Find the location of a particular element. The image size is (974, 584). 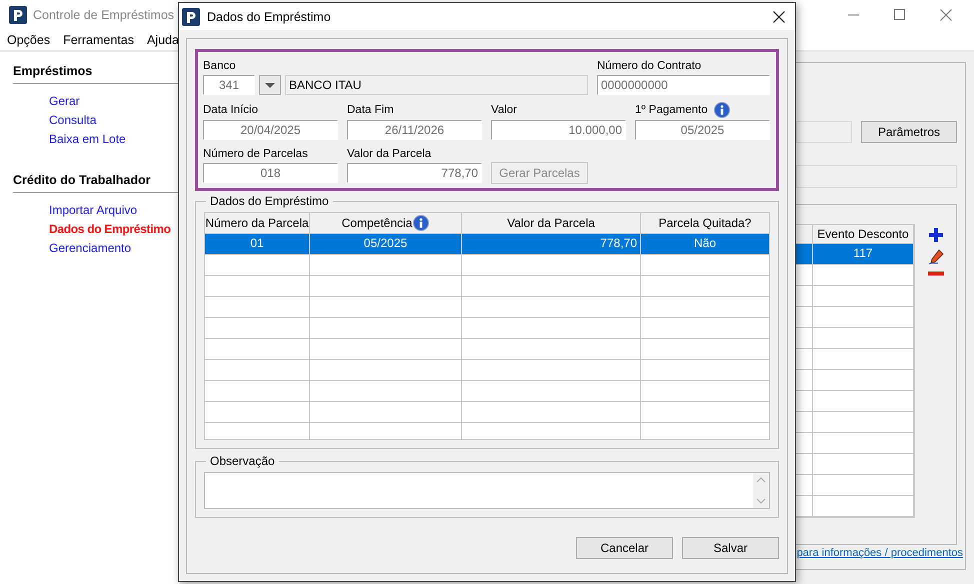

field-label: Valor is located at coordinates (504, 110).